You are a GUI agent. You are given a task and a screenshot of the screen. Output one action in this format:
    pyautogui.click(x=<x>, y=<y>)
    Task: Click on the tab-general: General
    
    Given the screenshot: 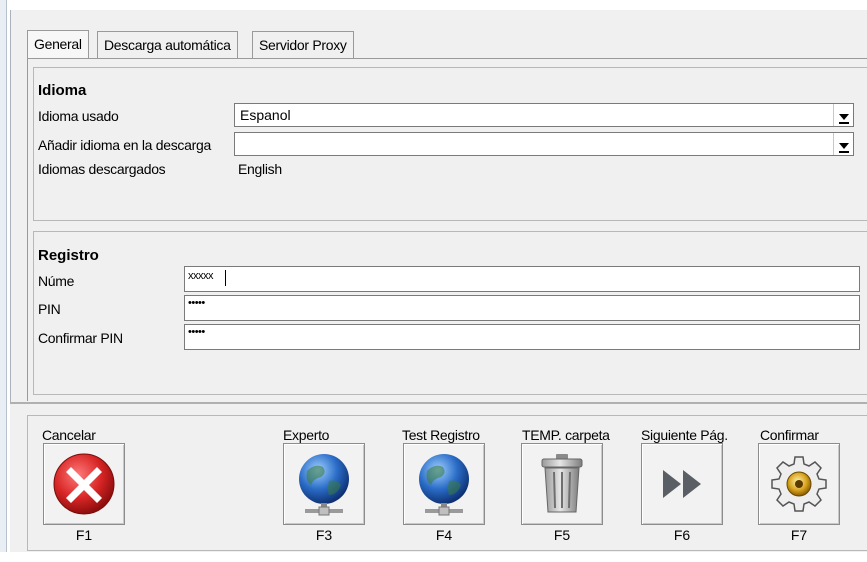 What is the action you would take?
    pyautogui.click(x=58, y=44)
    